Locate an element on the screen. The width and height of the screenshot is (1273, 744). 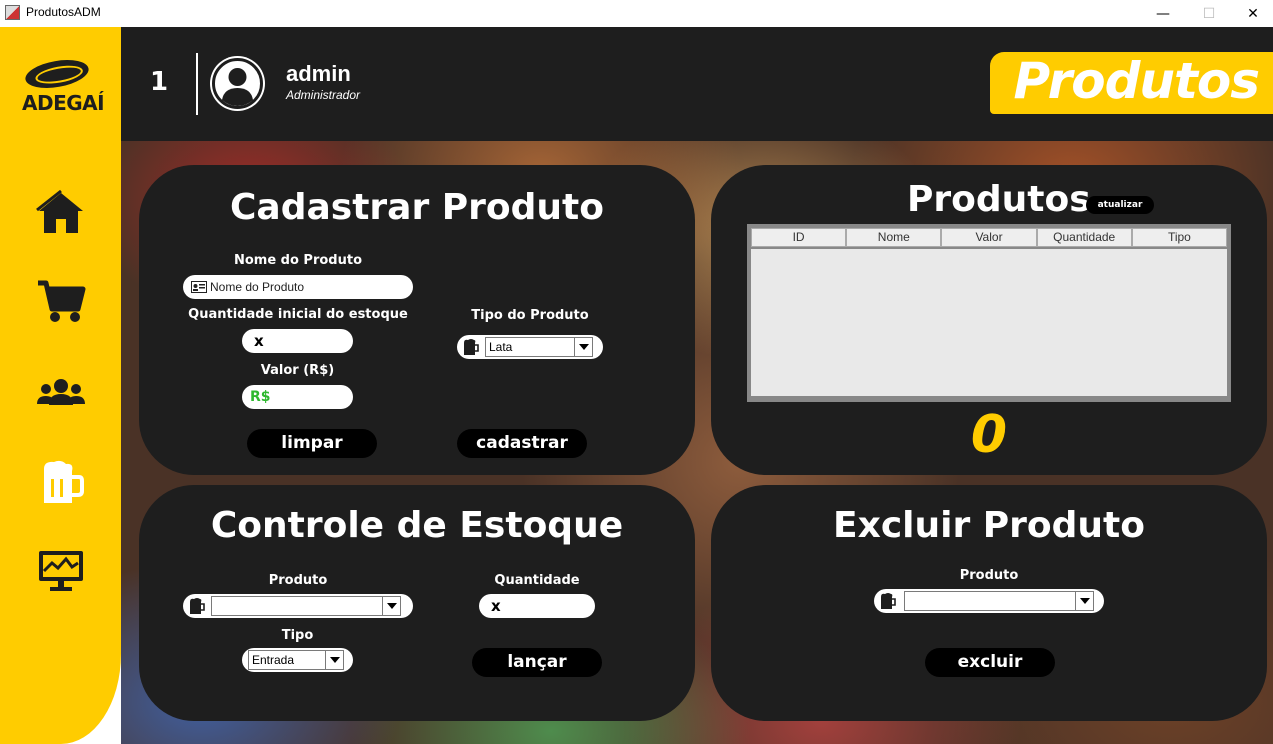
excluir-title: Excluir Produto is located at coordinates (989, 525).